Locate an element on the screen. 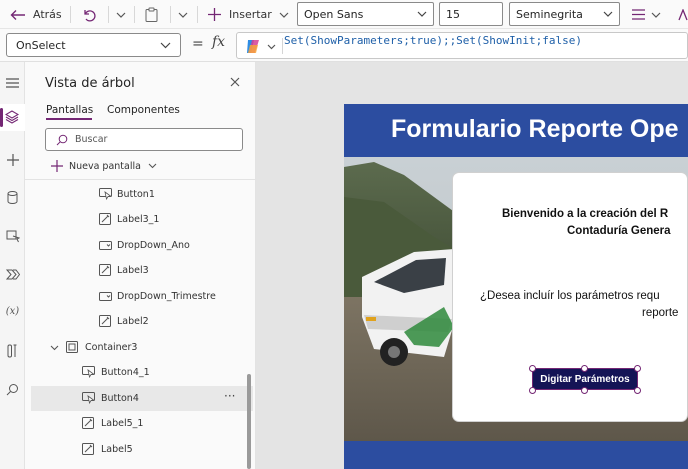 Image resolution: width=688 pixels, height=469 pixels. align-icon is located at coordinates (638, 14).